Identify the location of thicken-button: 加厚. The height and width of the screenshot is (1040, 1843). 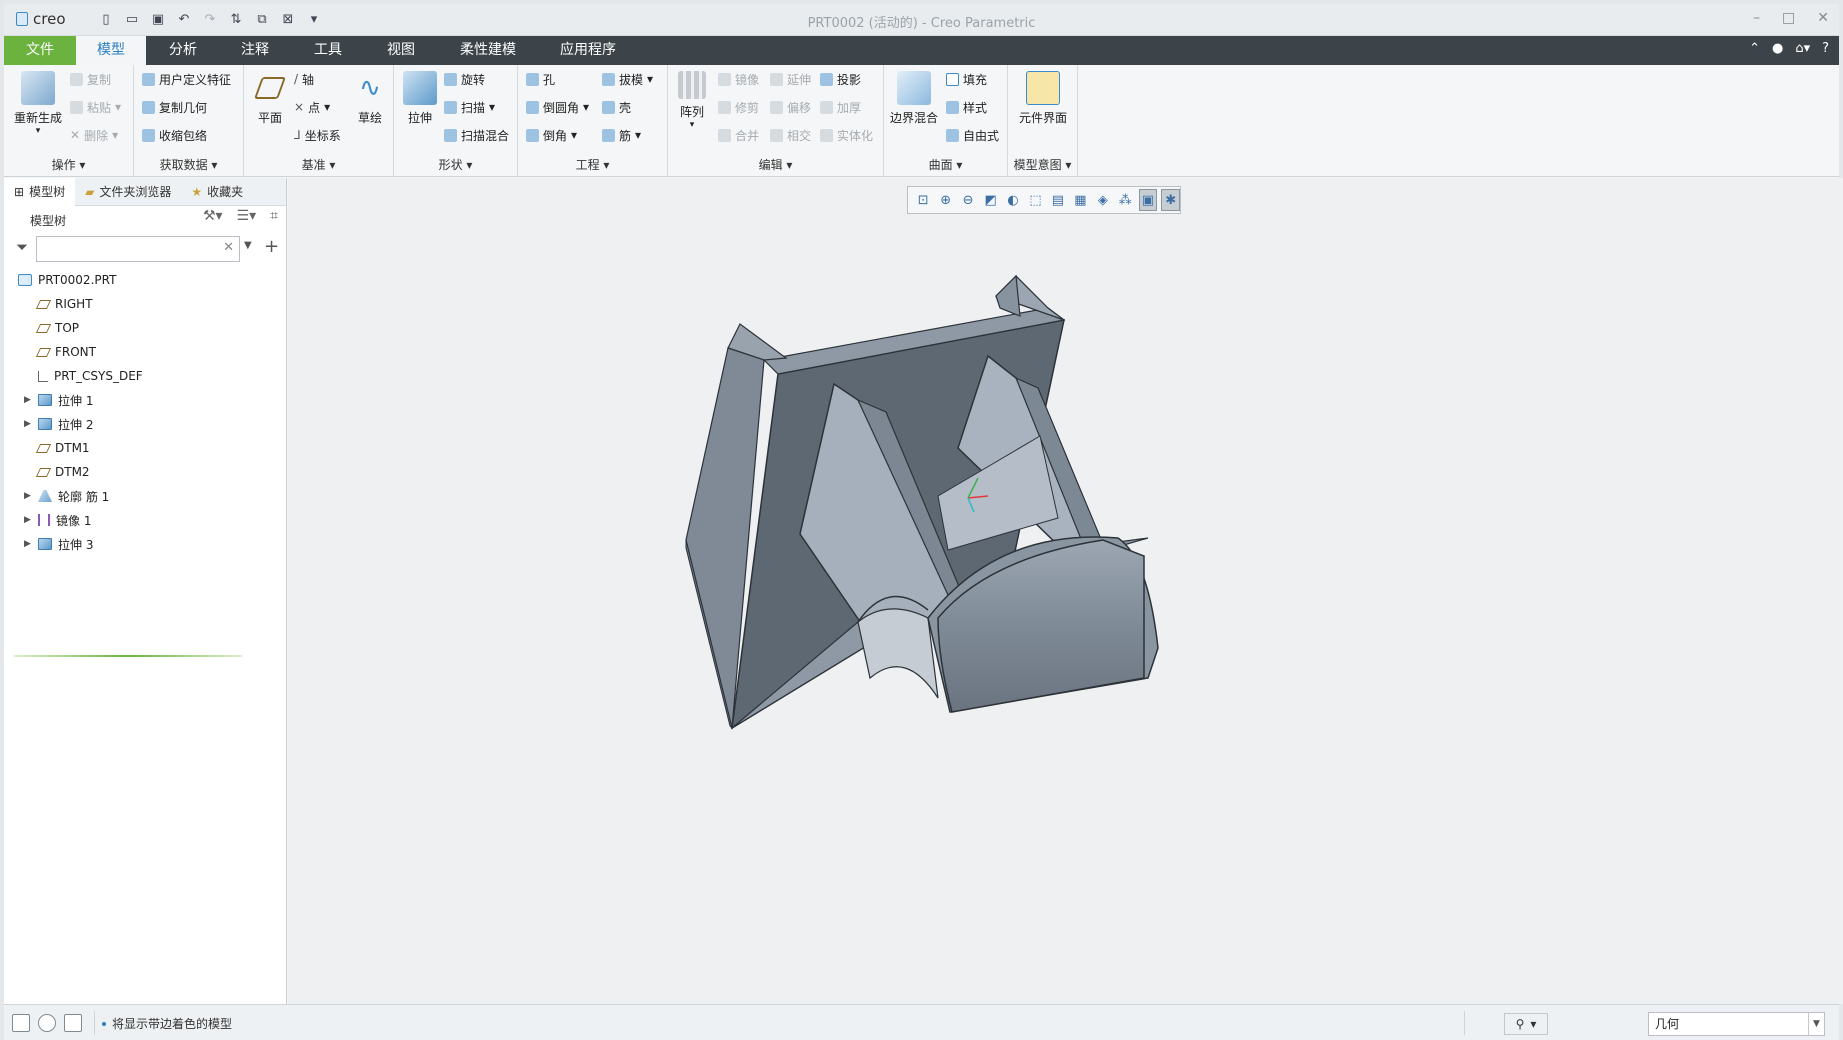
(840, 107).